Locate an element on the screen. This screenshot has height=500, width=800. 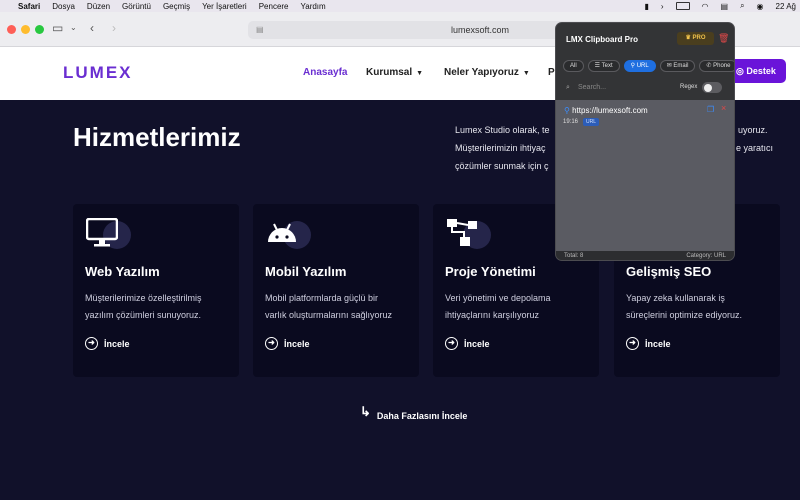
wifi-icon: ◠ is located at coordinates (705, 6).